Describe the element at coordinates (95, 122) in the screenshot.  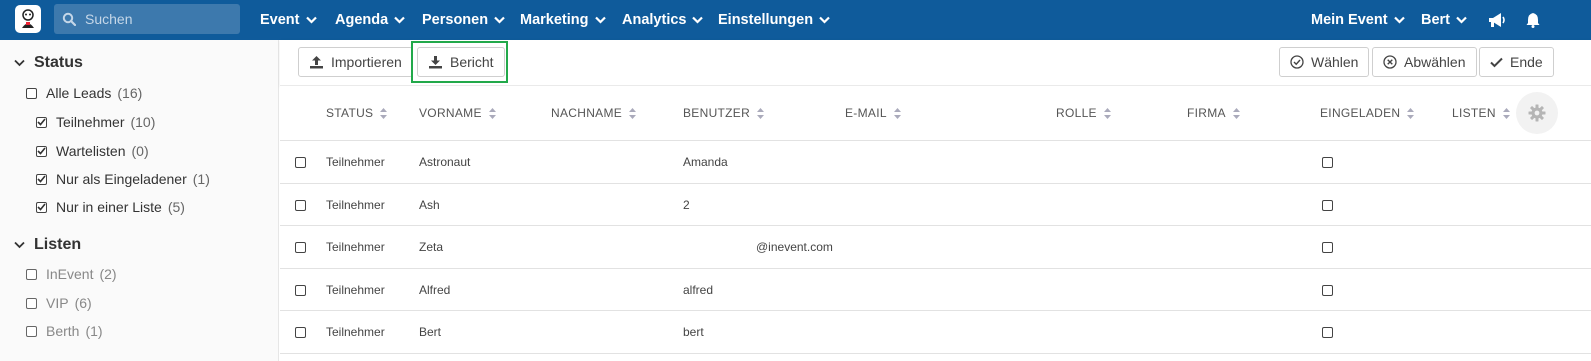
I see `status-filter-teilnehmer: Teilnehmer (10)` at that location.